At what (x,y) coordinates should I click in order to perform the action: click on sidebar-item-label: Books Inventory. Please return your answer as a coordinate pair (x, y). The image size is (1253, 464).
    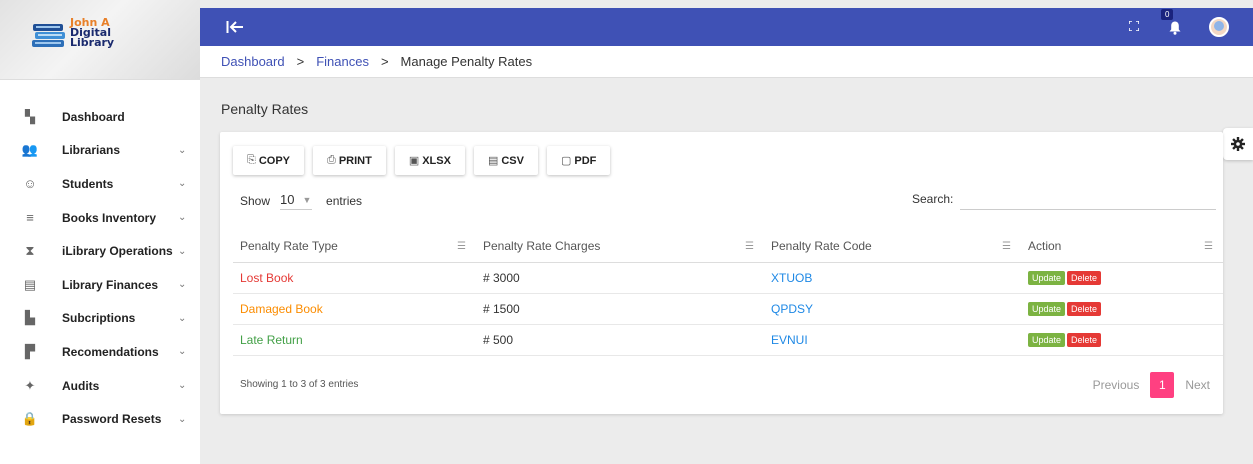
    Looking at the image, I should click on (109, 217).